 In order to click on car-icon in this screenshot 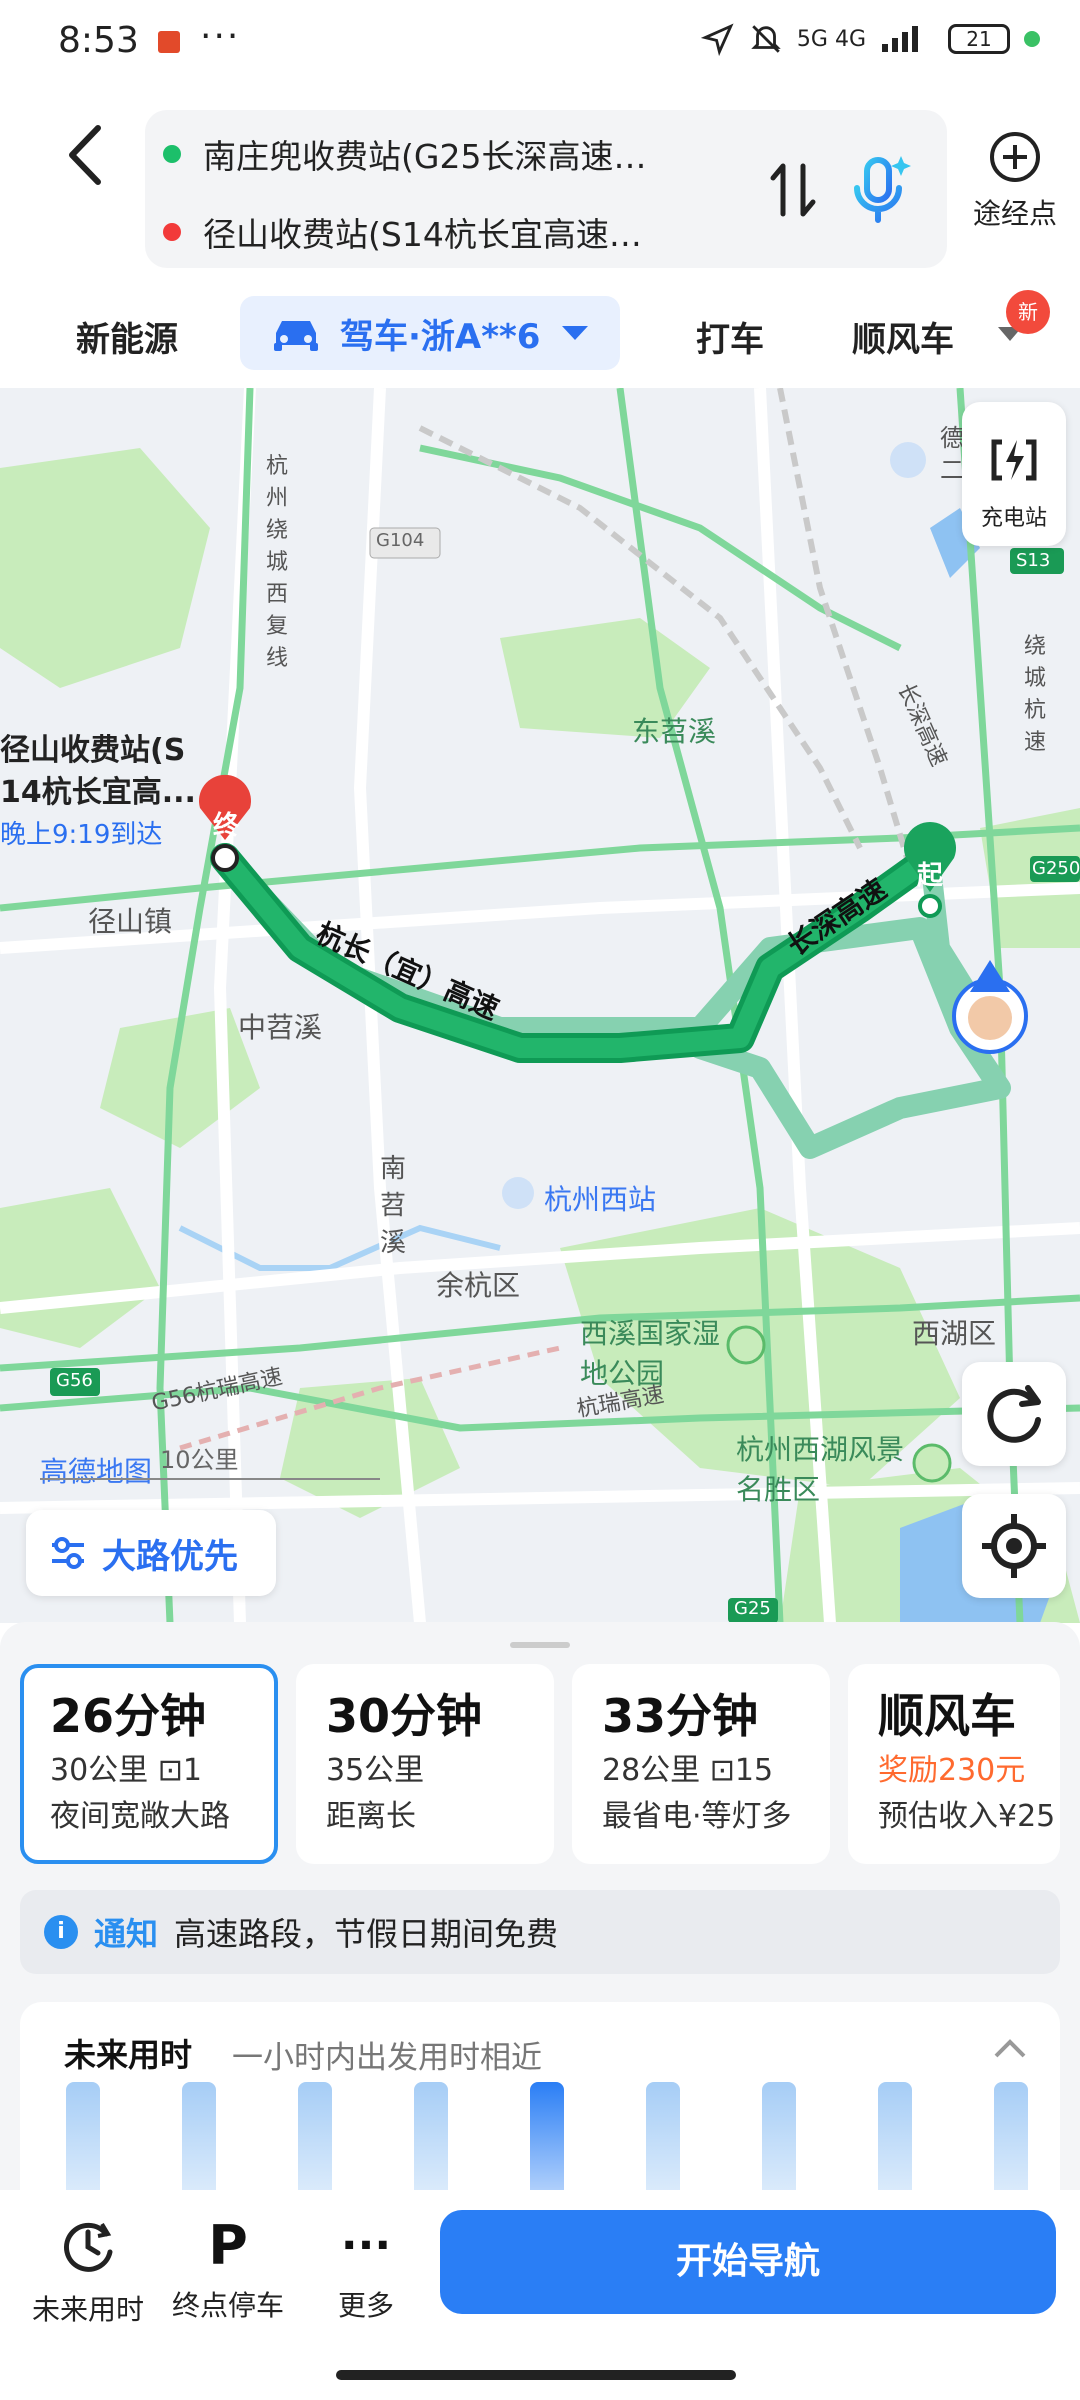, I will do `click(296, 336)`.